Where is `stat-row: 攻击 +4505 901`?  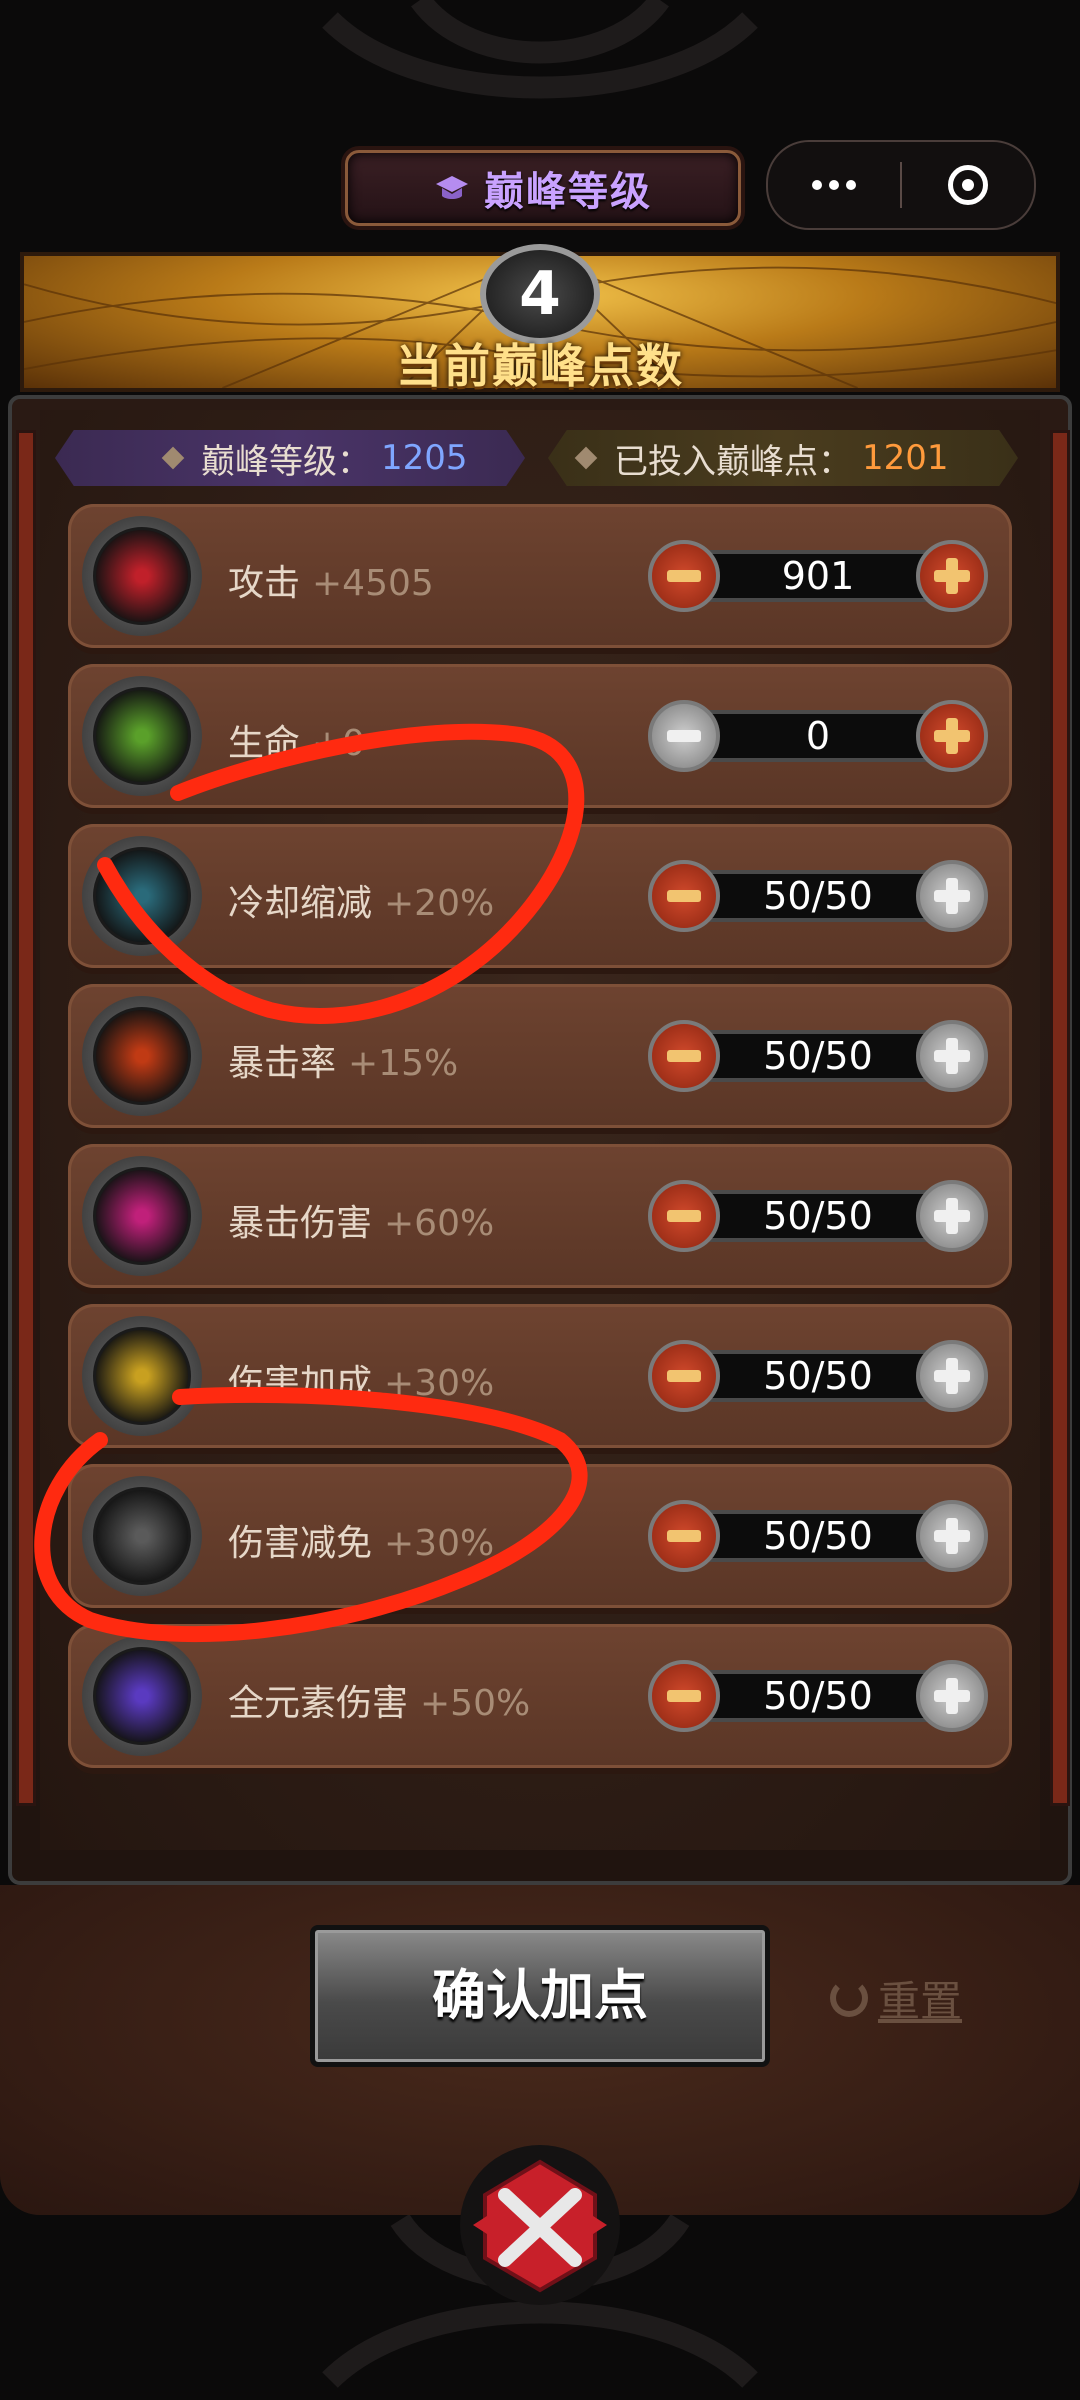 stat-row: 攻击 +4505 901 is located at coordinates (540, 576).